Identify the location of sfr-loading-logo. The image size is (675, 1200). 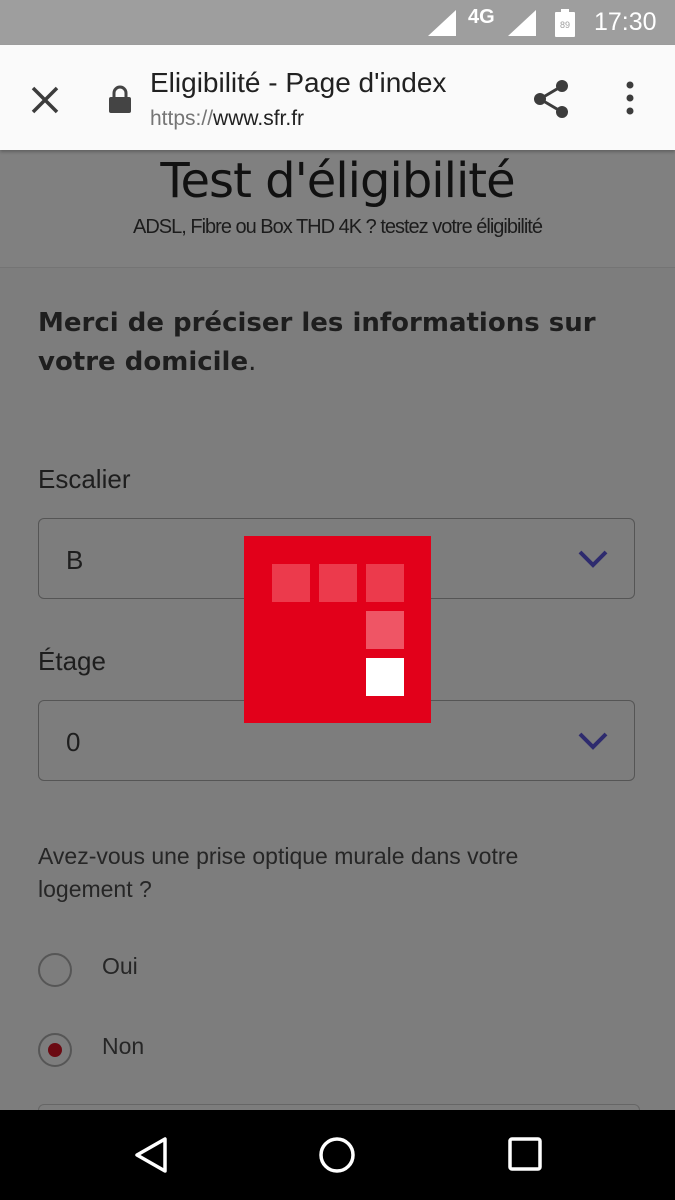
(337, 629).